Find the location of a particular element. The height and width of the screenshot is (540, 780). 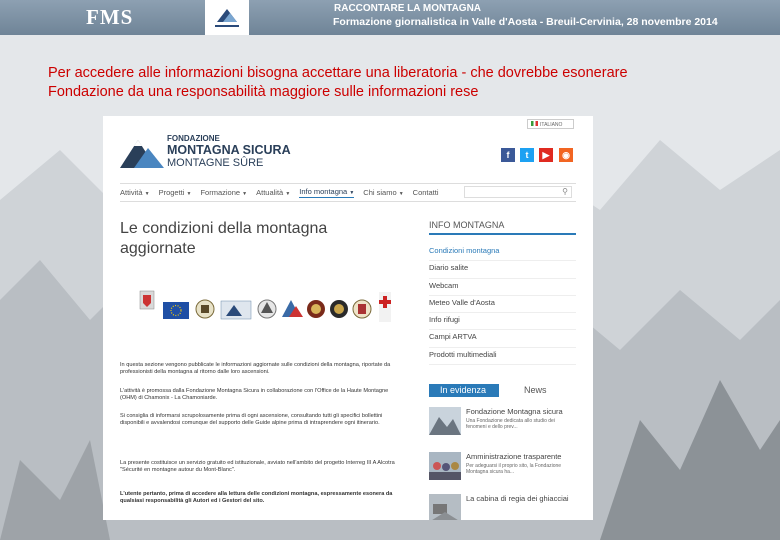

montagna-sicura-logo-icon is located at coordinates (236, 310).